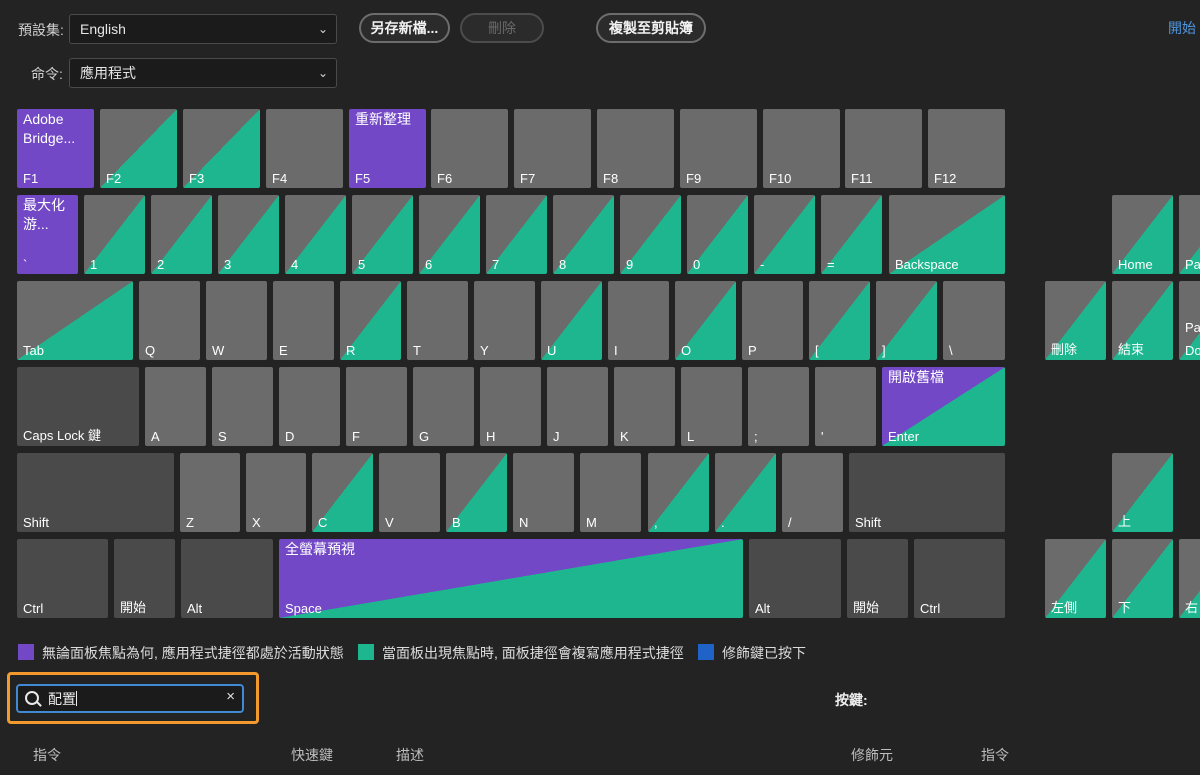 The image size is (1200, 775). What do you see at coordinates (203, 29) in the screenshot?
I see `preset-dropdown: English ⌄` at bounding box center [203, 29].